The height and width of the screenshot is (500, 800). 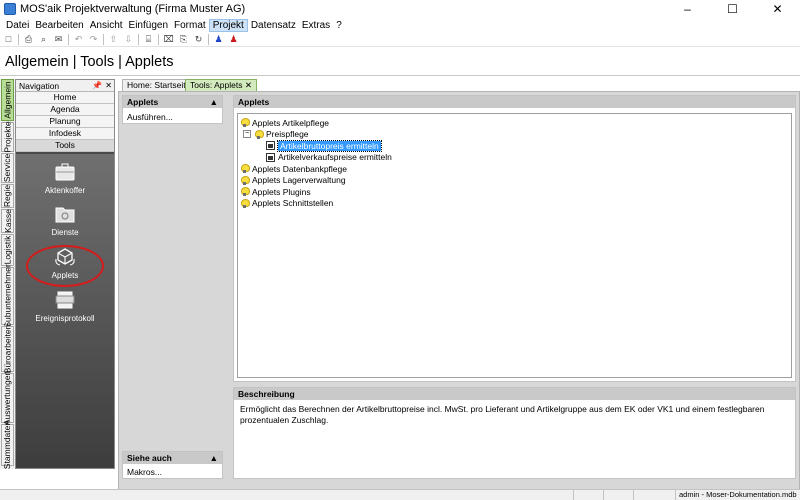 What do you see at coordinates (59, 25) in the screenshot?
I see `menu-bearbeiten: Bearbeiten` at bounding box center [59, 25].